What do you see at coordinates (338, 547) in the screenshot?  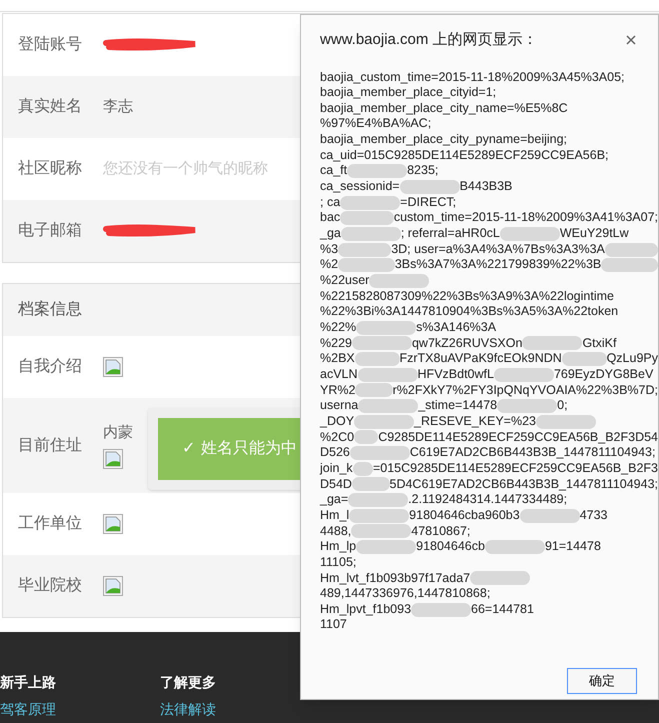 I see `cookie-text: Hm_lp` at bounding box center [338, 547].